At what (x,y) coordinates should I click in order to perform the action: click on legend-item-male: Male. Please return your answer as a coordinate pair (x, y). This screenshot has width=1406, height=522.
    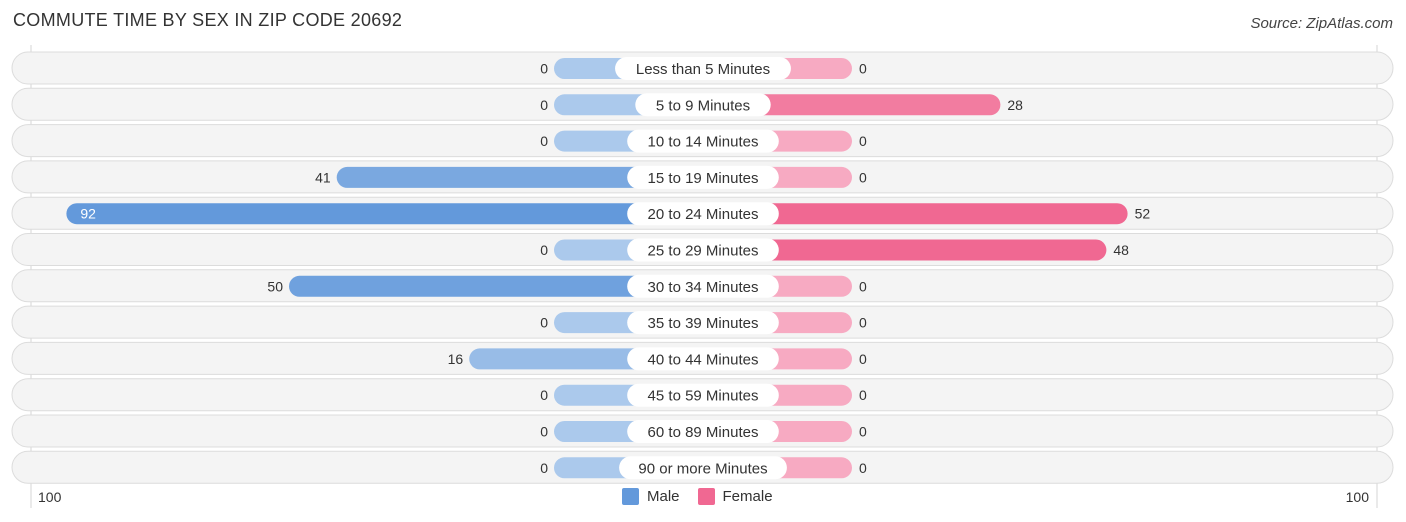
    Looking at the image, I should click on (651, 496).